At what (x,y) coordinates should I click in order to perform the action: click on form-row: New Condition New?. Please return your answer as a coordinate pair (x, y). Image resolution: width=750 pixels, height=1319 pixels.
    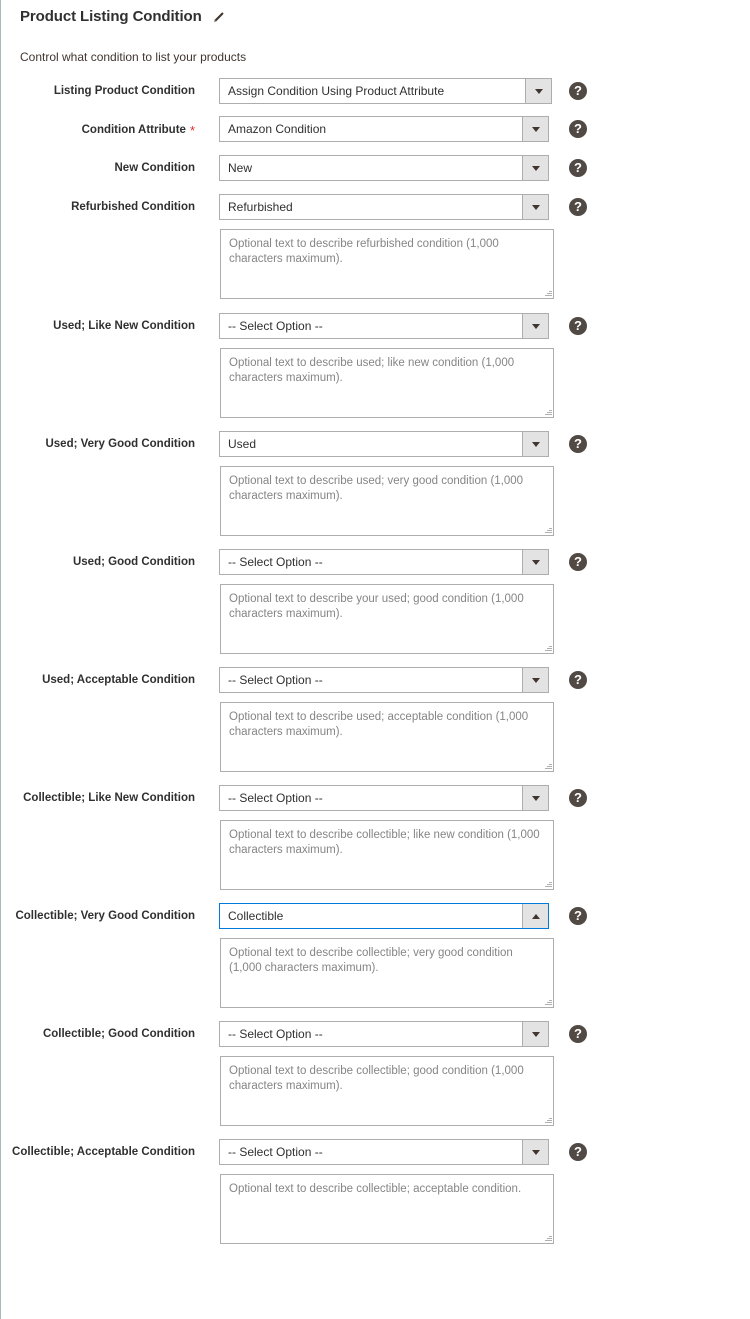
    Looking at the image, I should click on (375, 168).